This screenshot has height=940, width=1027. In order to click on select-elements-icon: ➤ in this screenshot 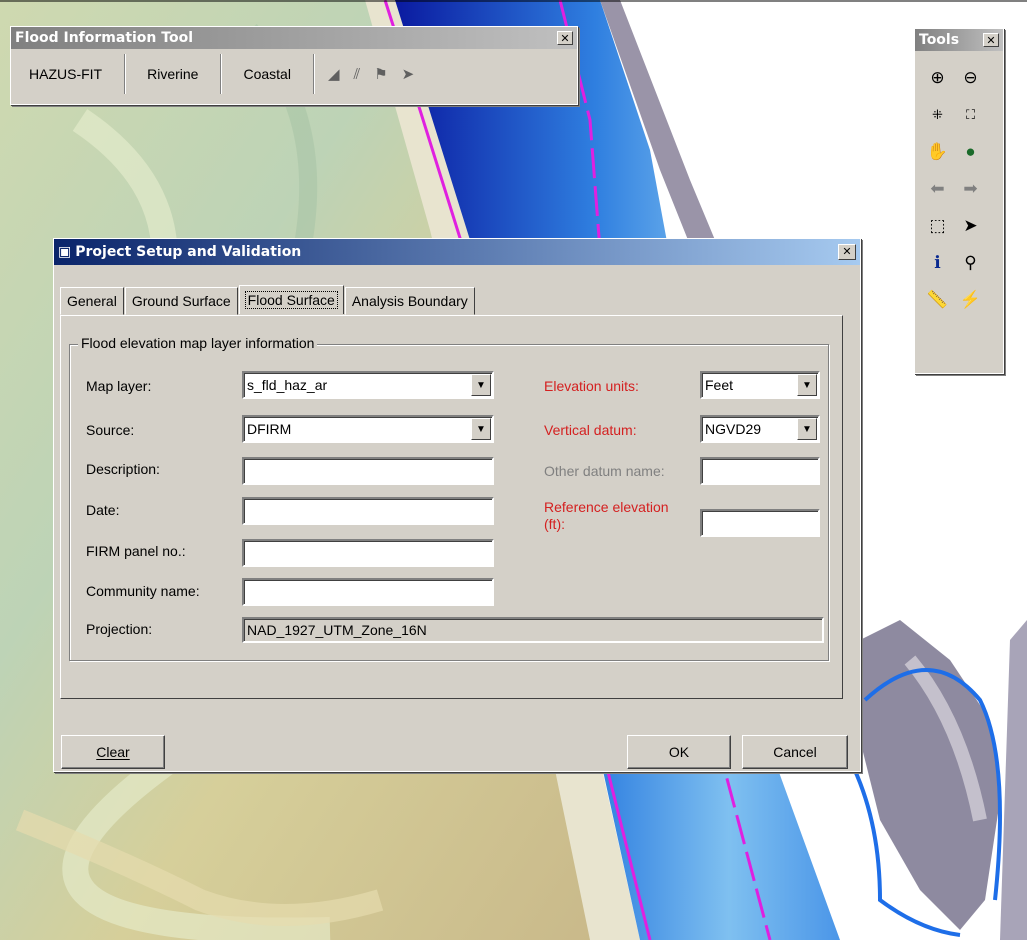, I will do `click(971, 226)`.